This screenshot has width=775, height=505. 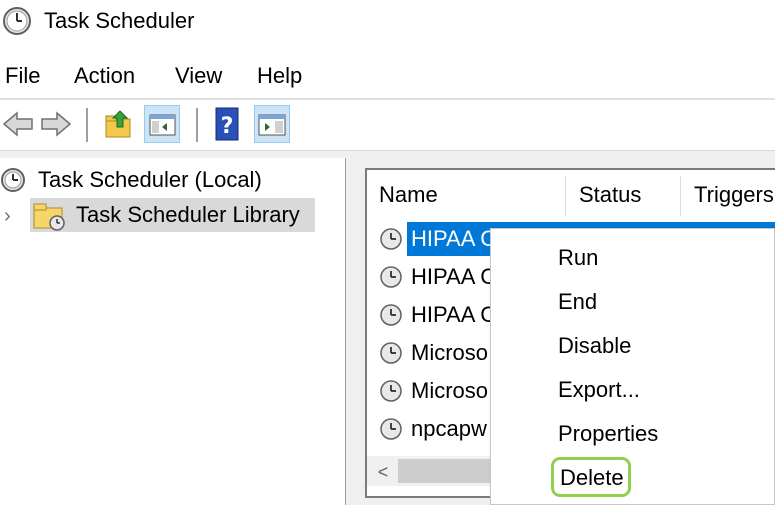 I want to click on menu-bar: File Action View Help, so click(x=387, y=75).